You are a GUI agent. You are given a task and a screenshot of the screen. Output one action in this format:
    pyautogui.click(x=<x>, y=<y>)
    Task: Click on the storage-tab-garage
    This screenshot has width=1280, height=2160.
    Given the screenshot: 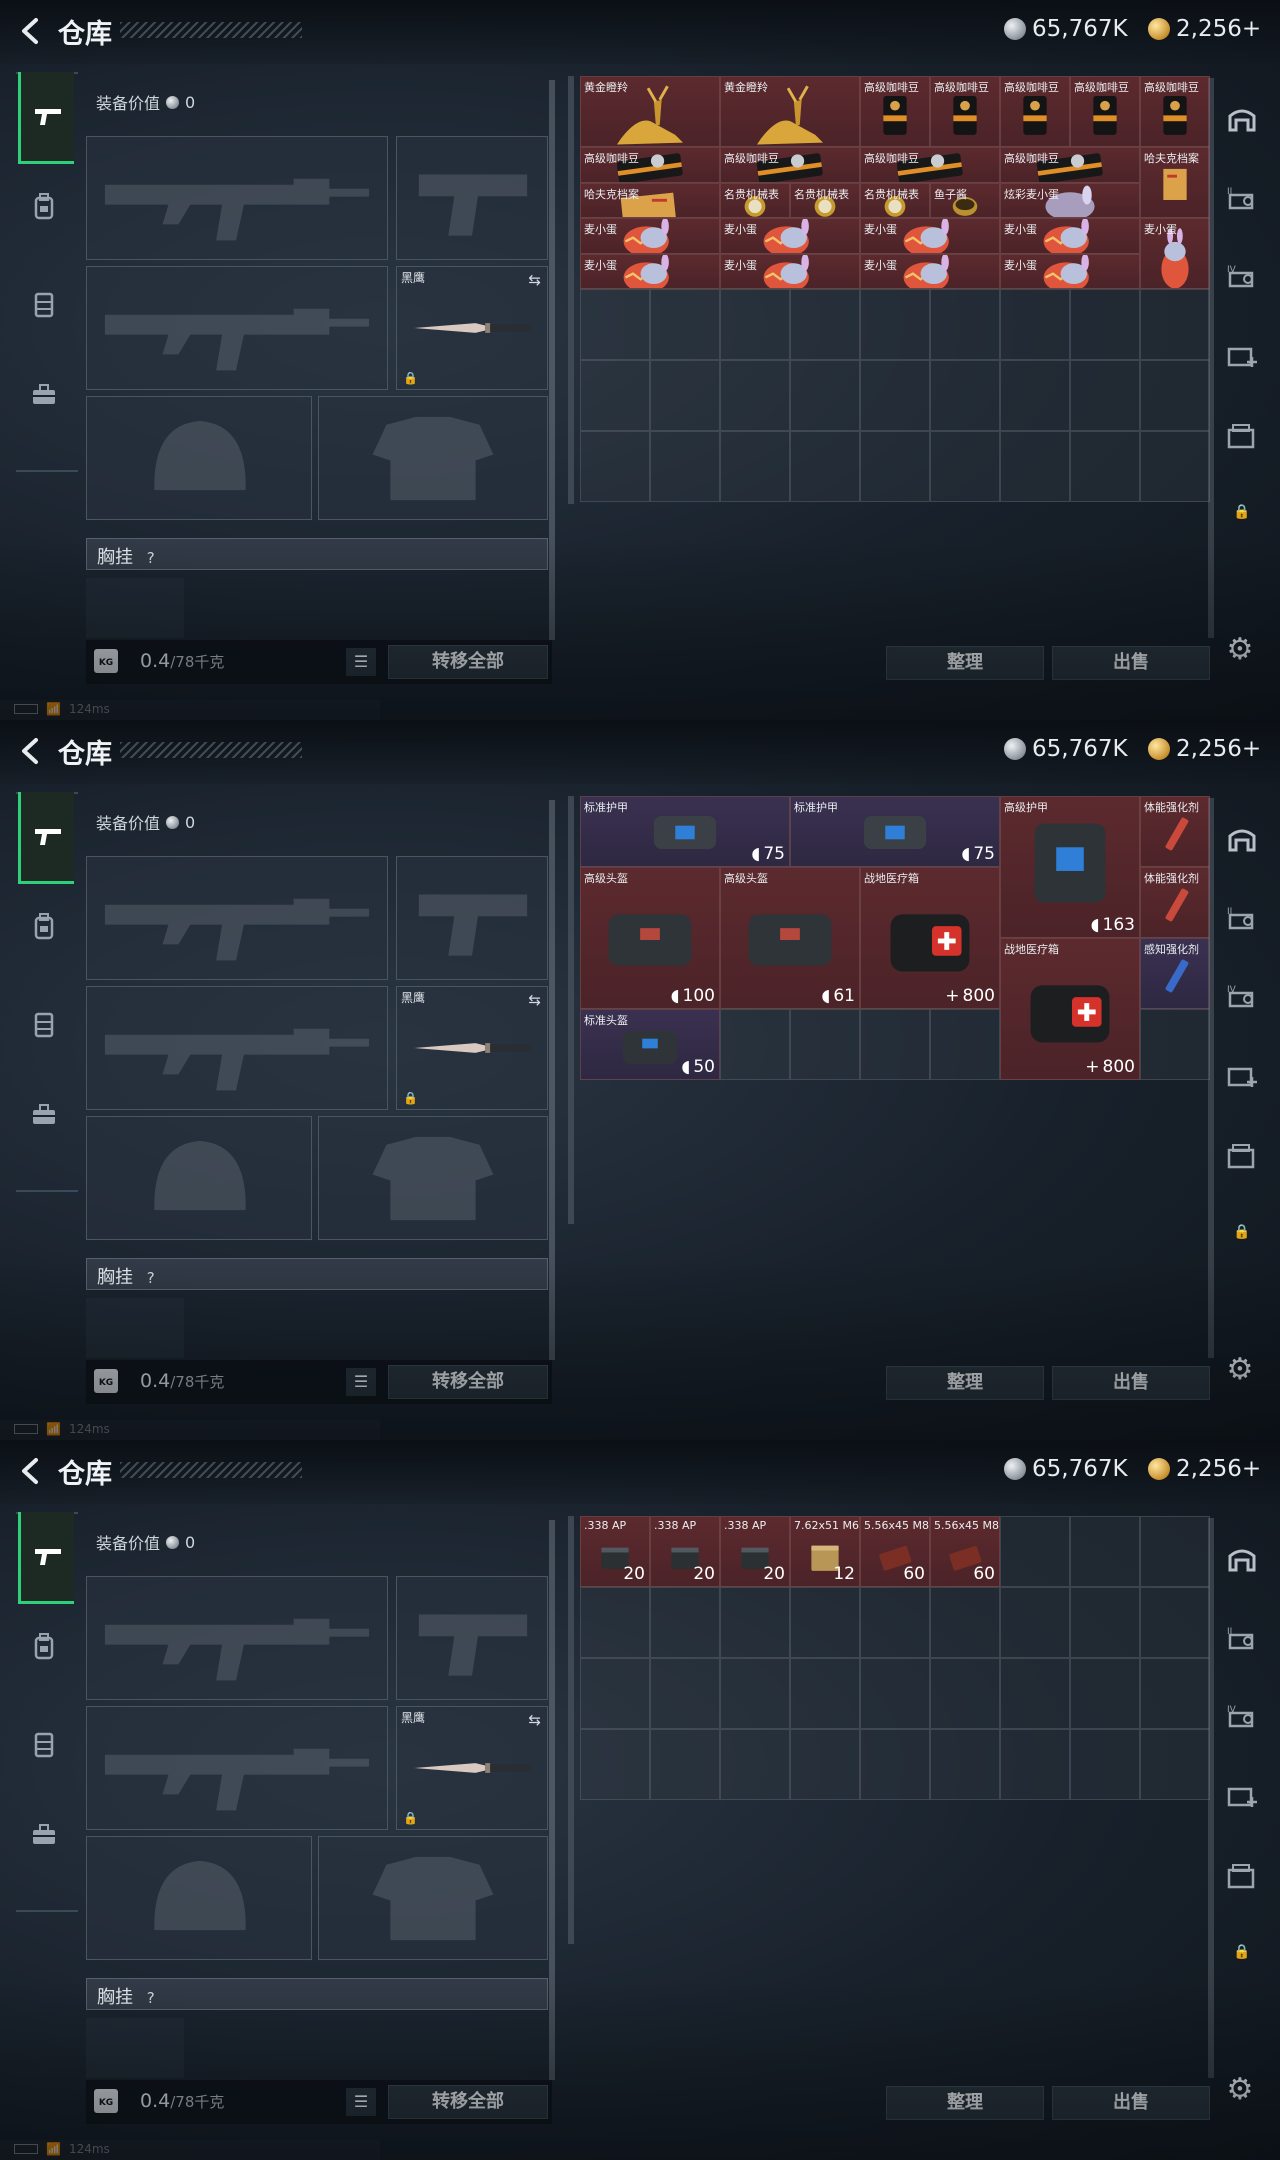 What is the action you would take?
    pyautogui.click(x=1242, y=838)
    